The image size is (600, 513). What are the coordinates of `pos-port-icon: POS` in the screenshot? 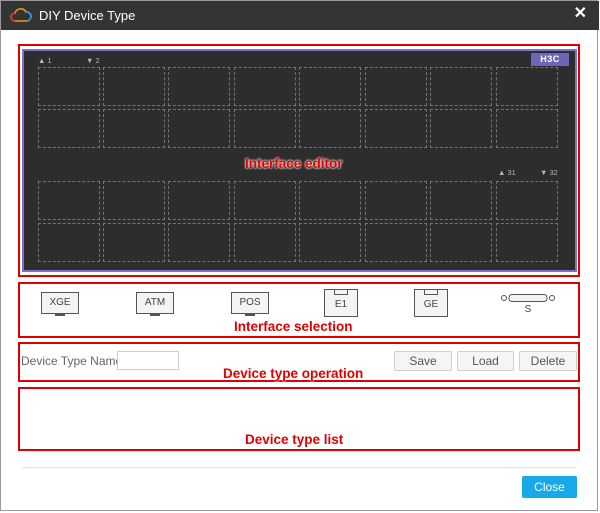 It's located at (250, 303).